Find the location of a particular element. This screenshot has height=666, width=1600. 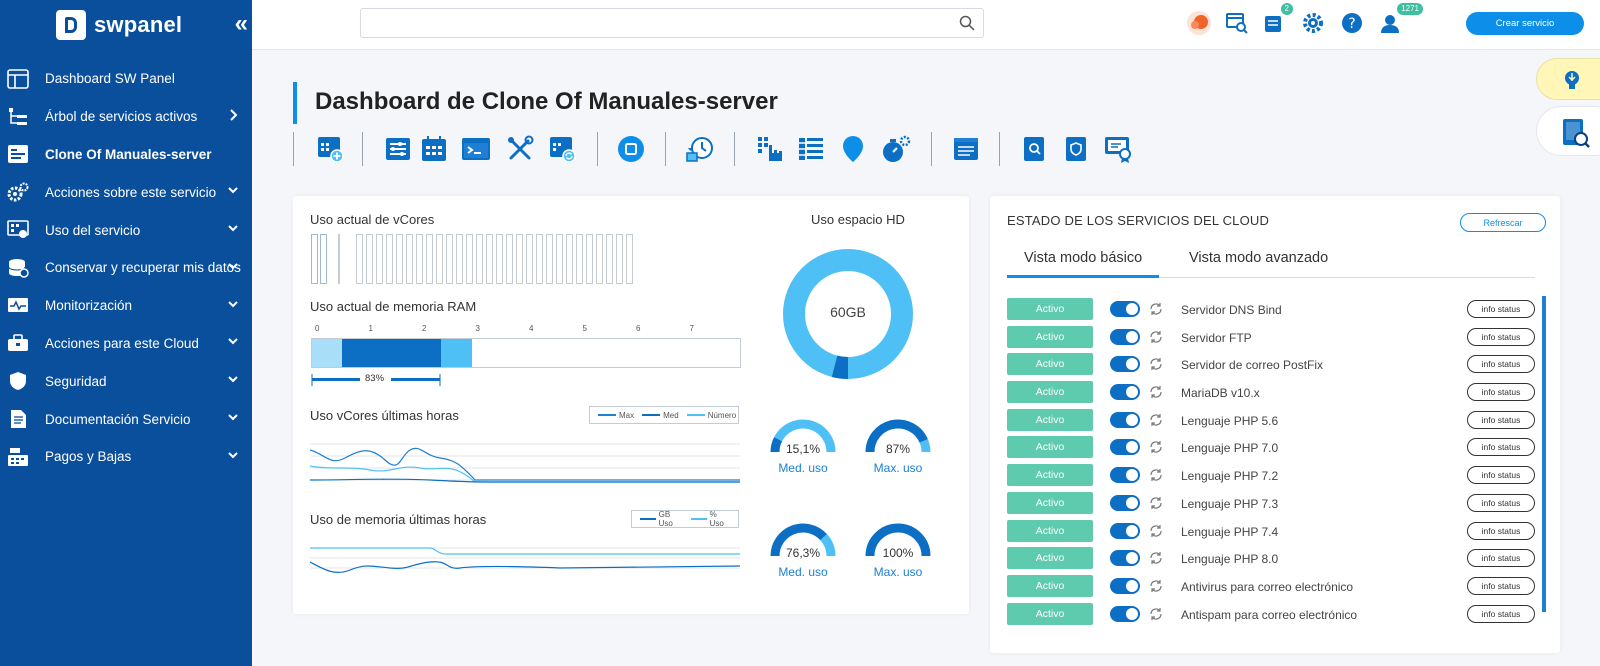

list-grid-icon is located at coordinates (811, 149).